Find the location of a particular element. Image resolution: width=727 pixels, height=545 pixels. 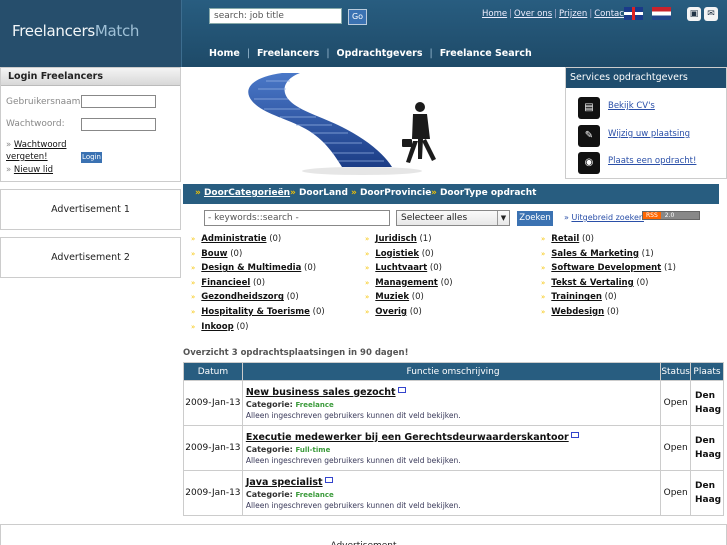

tab-door-land: » DoorLand is located at coordinates (319, 193).